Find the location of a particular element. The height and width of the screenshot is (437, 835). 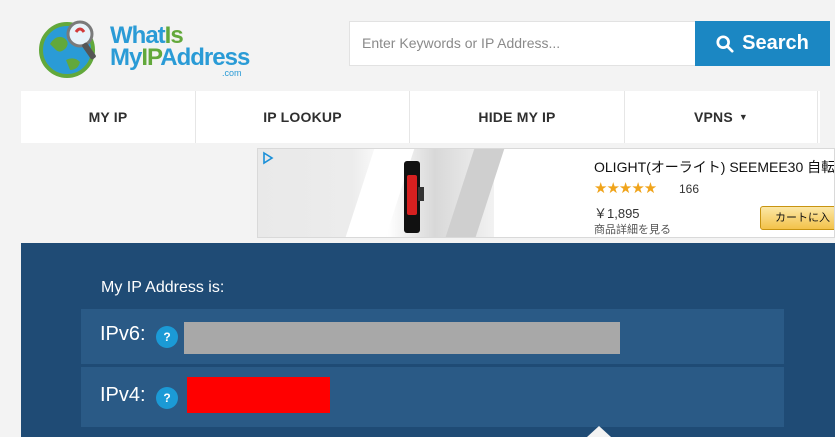

logo-suffix: .com is located at coordinates (232, 73).